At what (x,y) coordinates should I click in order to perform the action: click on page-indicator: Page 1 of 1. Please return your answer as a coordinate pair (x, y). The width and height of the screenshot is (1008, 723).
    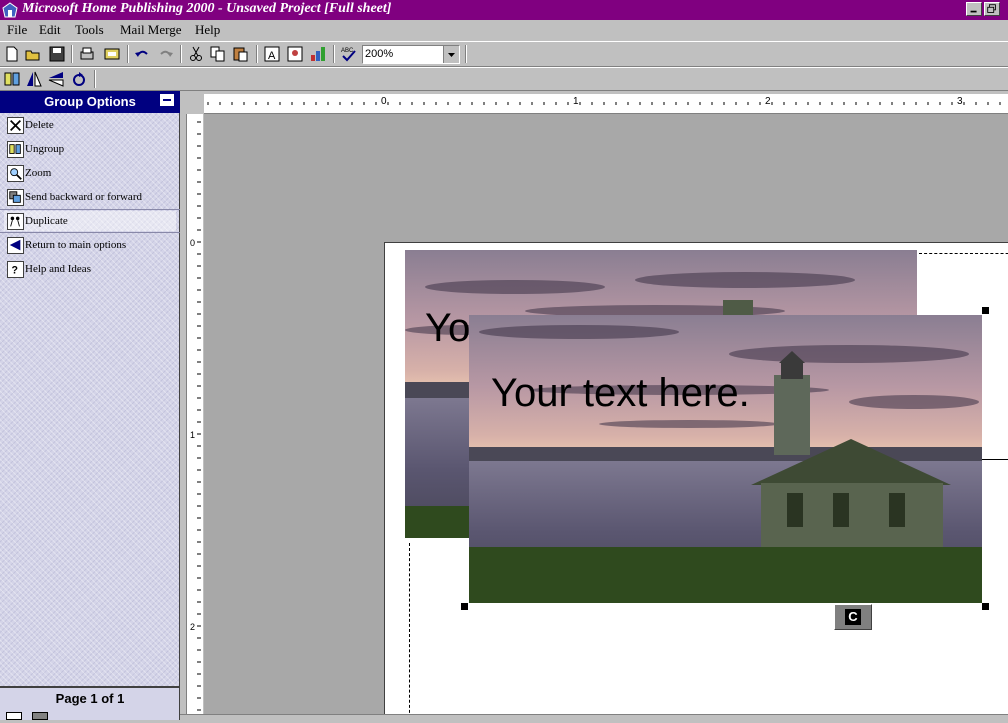
    Looking at the image, I should click on (90, 698).